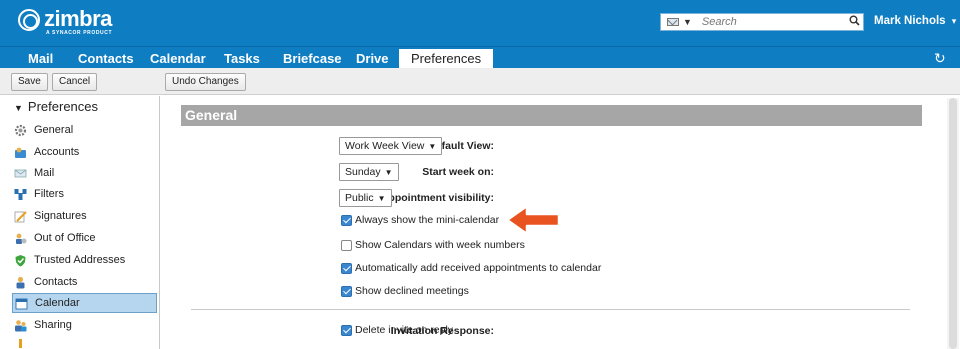 The width and height of the screenshot is (960, 349). What do you see at coordinates (372, 59) in the screenshot?
I see `tab-drive: Drive` at bounding box center [372, 59].